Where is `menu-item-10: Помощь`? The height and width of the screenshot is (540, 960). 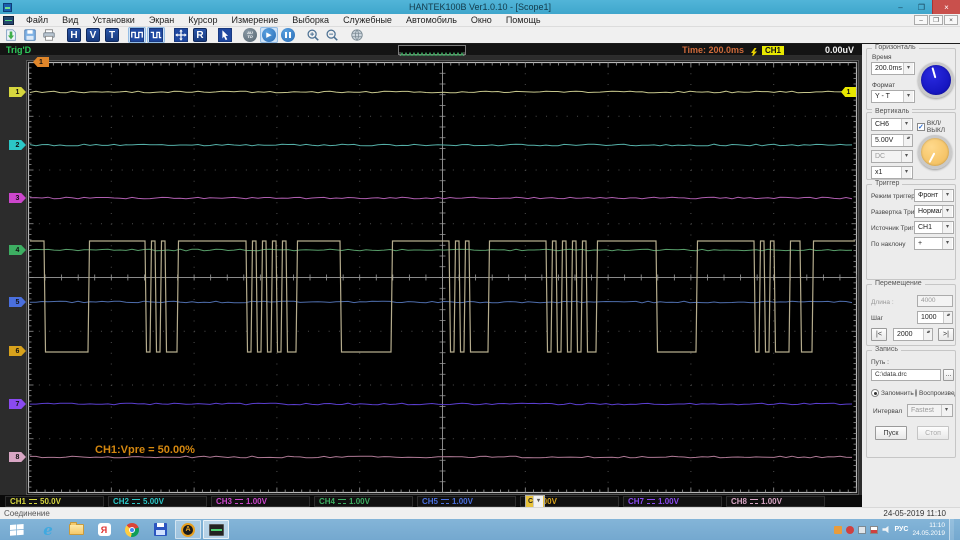
menu-item-10: Помощь is located at coordinates (523, 20).